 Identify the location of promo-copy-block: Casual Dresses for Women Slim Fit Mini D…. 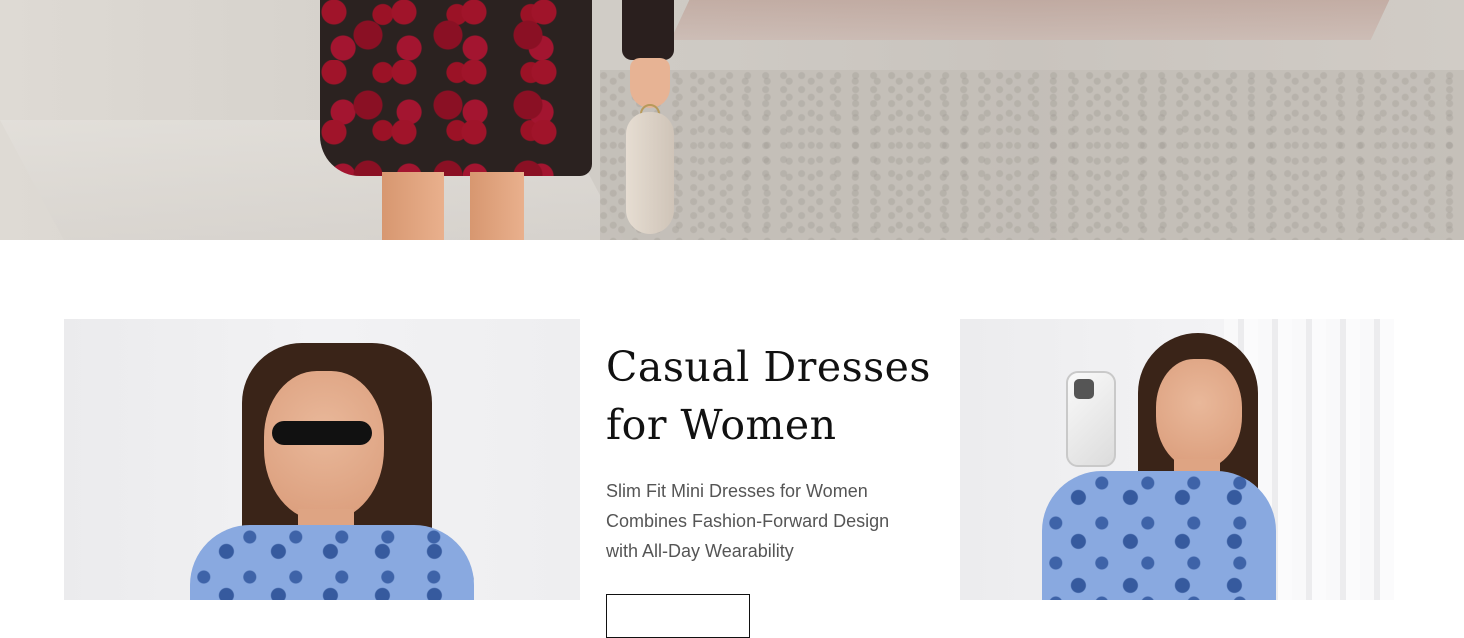
(771, 452).